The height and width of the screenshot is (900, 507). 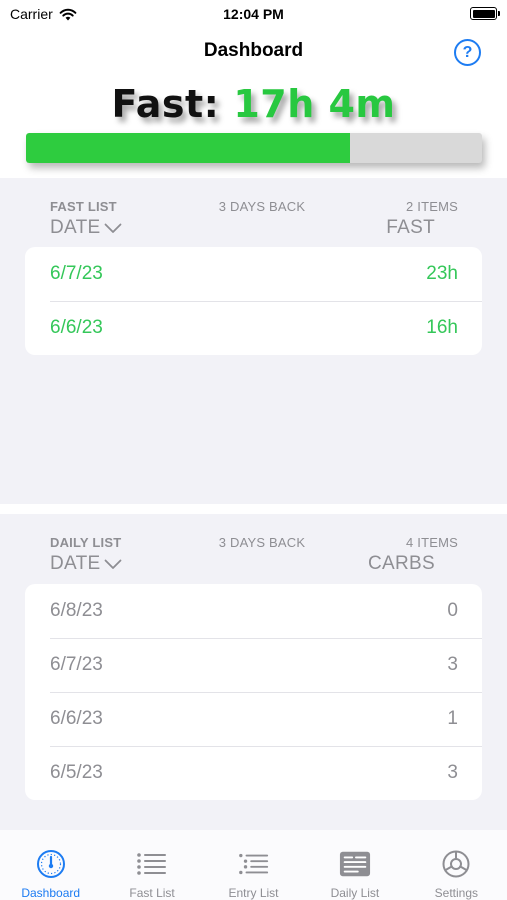 I want to click on fast-list-card: 6/7/23 23h 6/6/23 16h, so click(x=253, y=301).